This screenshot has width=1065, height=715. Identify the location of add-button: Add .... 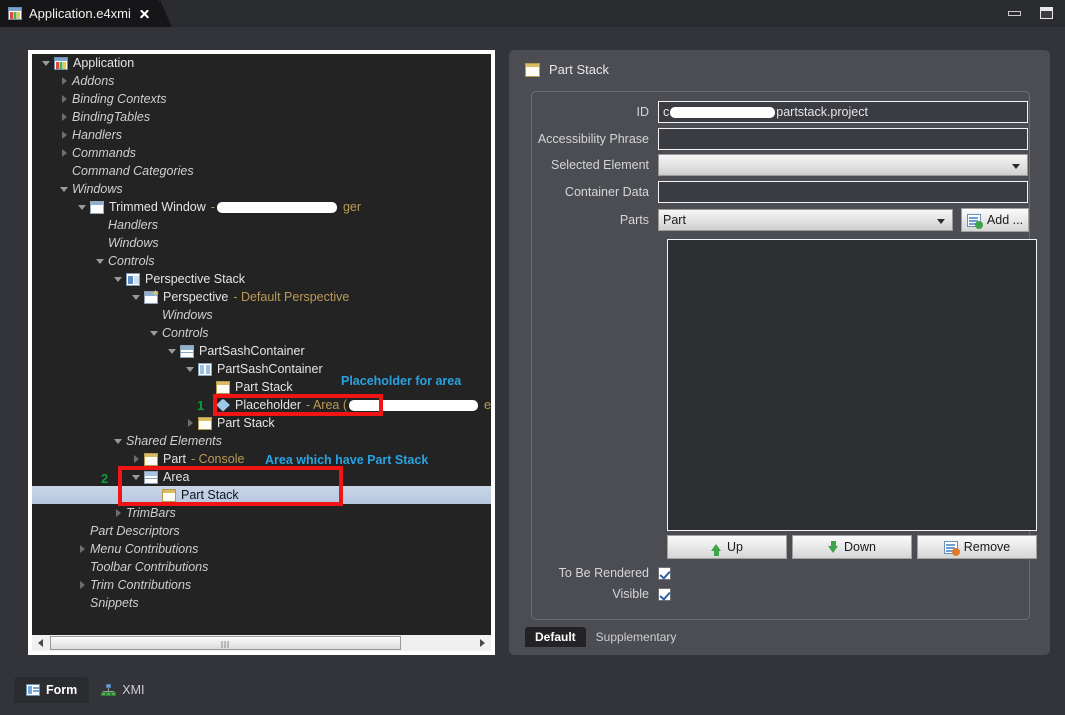
(995, 220).